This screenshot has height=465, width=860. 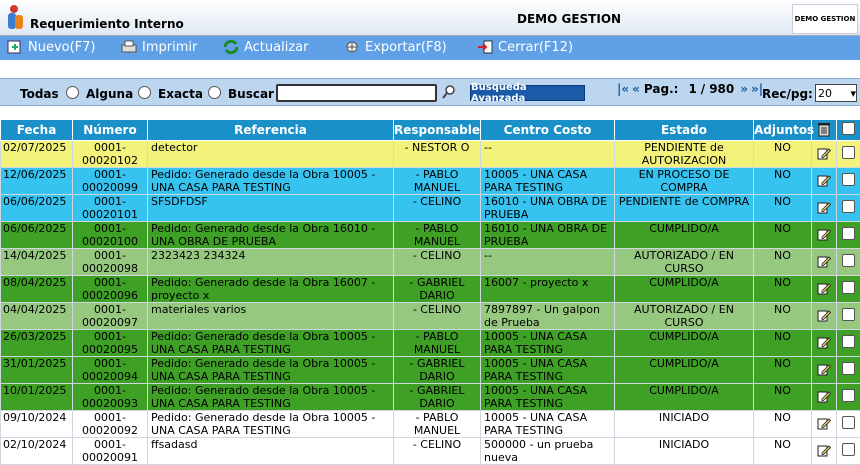 What do you see at coordinates (684, 343) in the screenshot?
I see `cell-estado: CUMPLIDO/A` at bounding box center [684, 343].